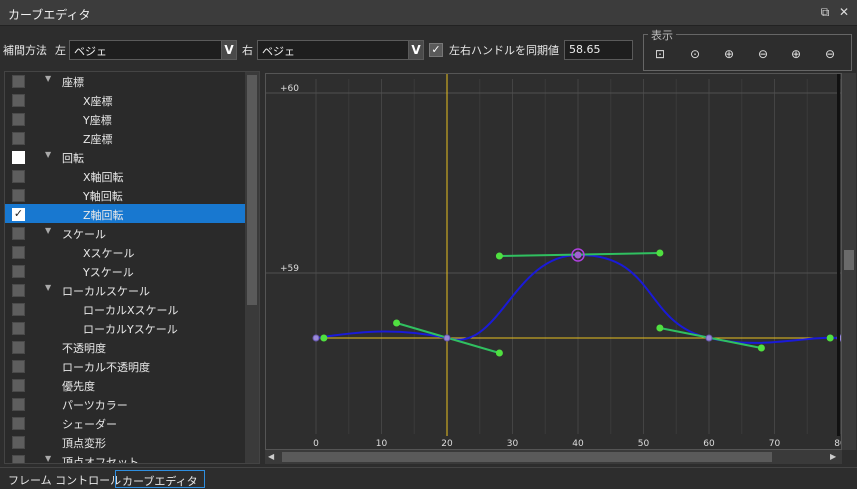 The width and height of the screenshot is (857, 489). Describe the element at coordinates (125, 289) in the screenshot. I see `tree-item: ▼ ローカルスケール` at that location.